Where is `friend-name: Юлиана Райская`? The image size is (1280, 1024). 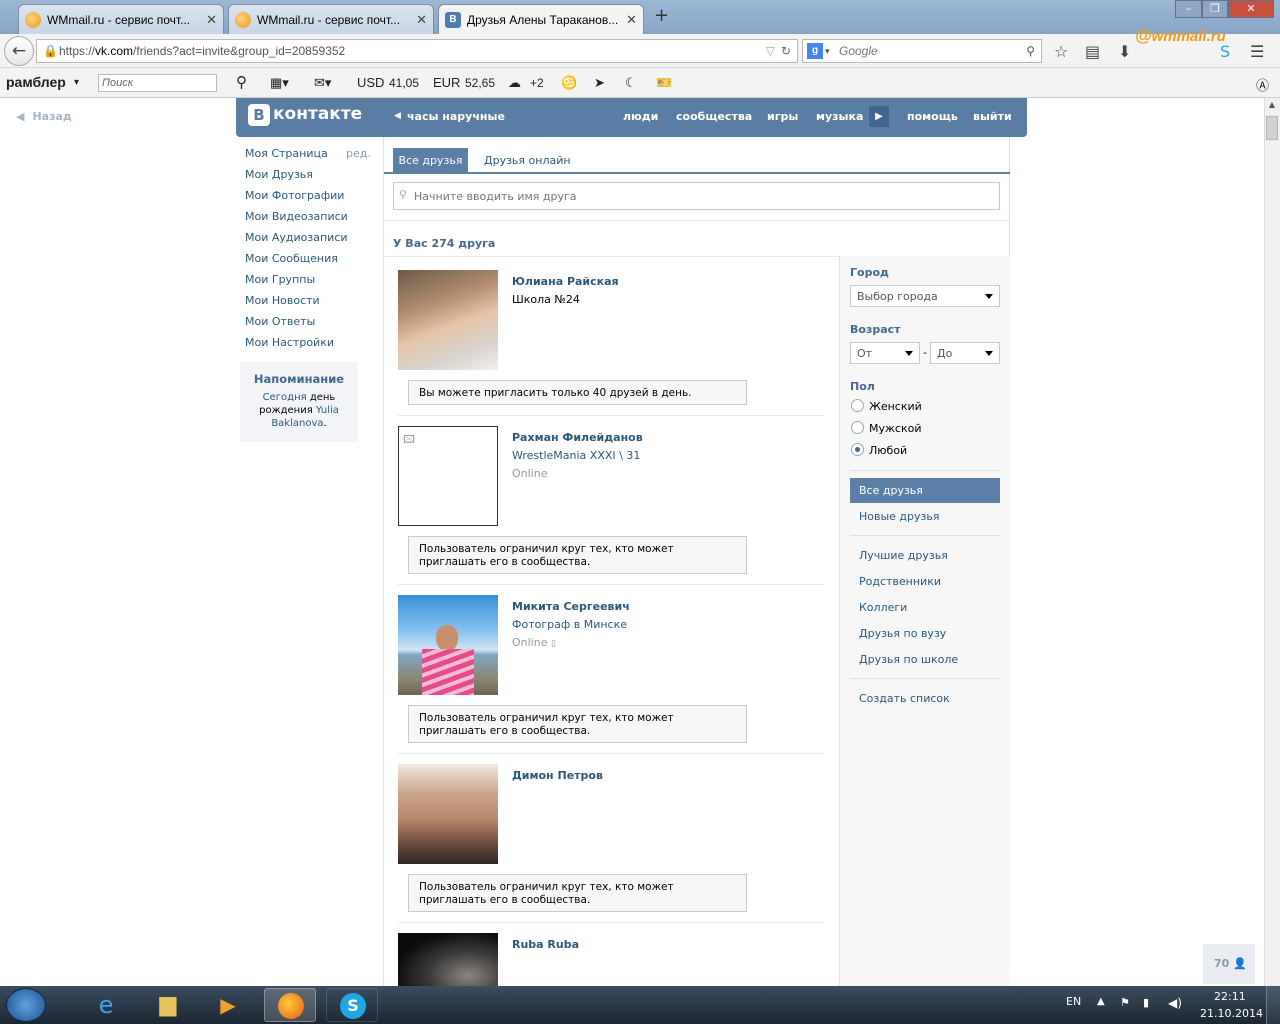 friend-name: Юлиана Райская is located at coordinates (565, 281).